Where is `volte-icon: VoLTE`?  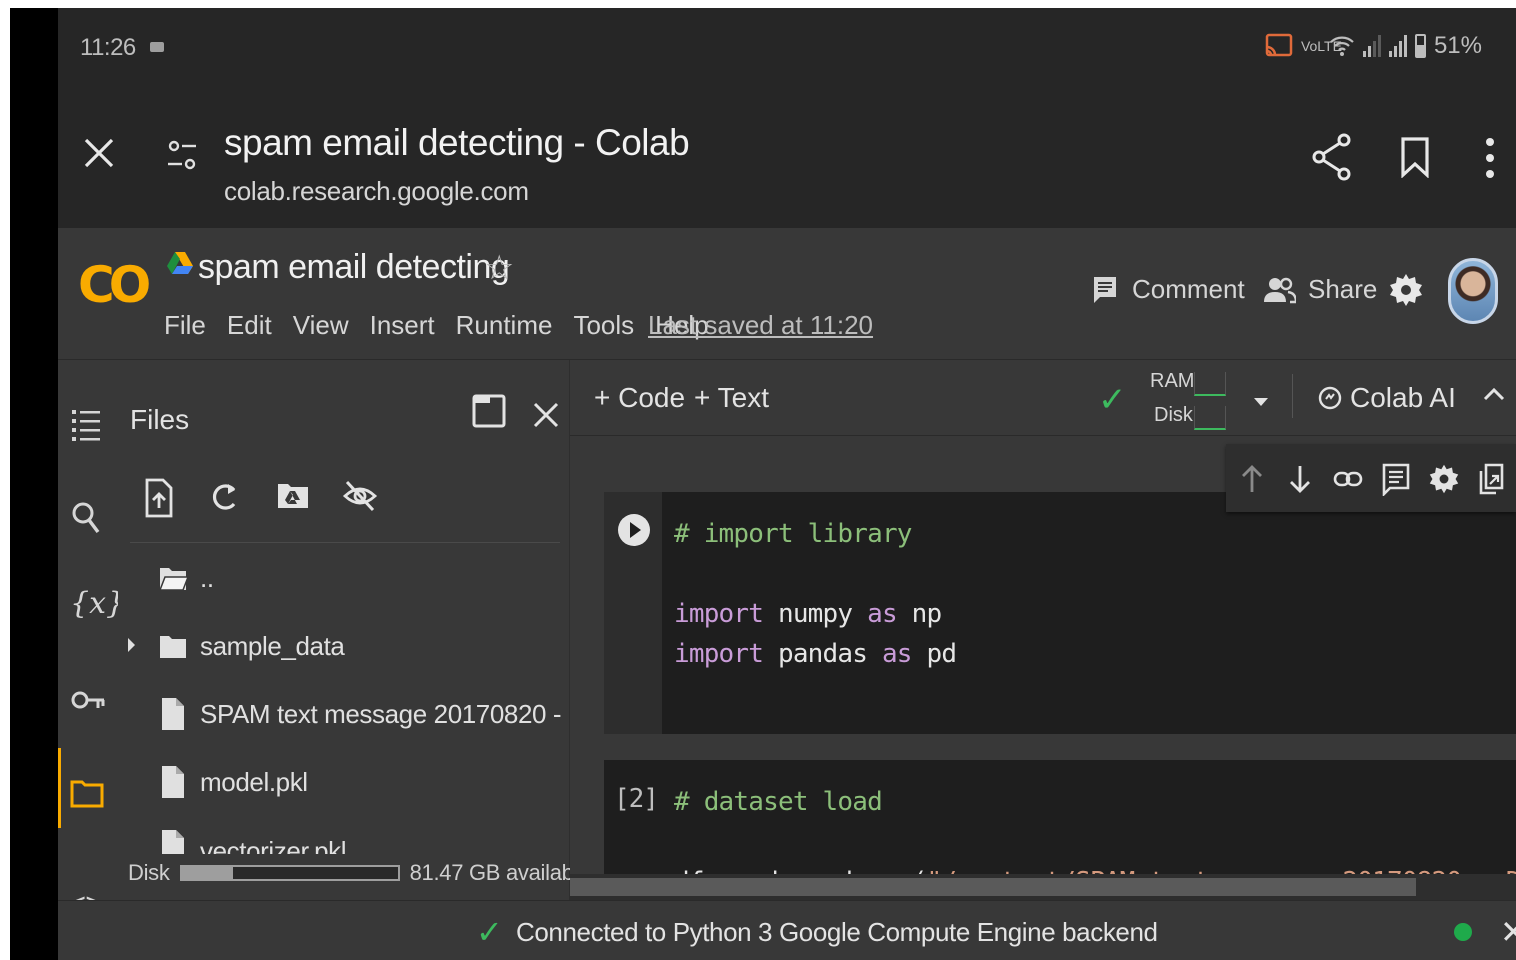
volte-icon: VoLTE is located at coordinates (1321, 46).